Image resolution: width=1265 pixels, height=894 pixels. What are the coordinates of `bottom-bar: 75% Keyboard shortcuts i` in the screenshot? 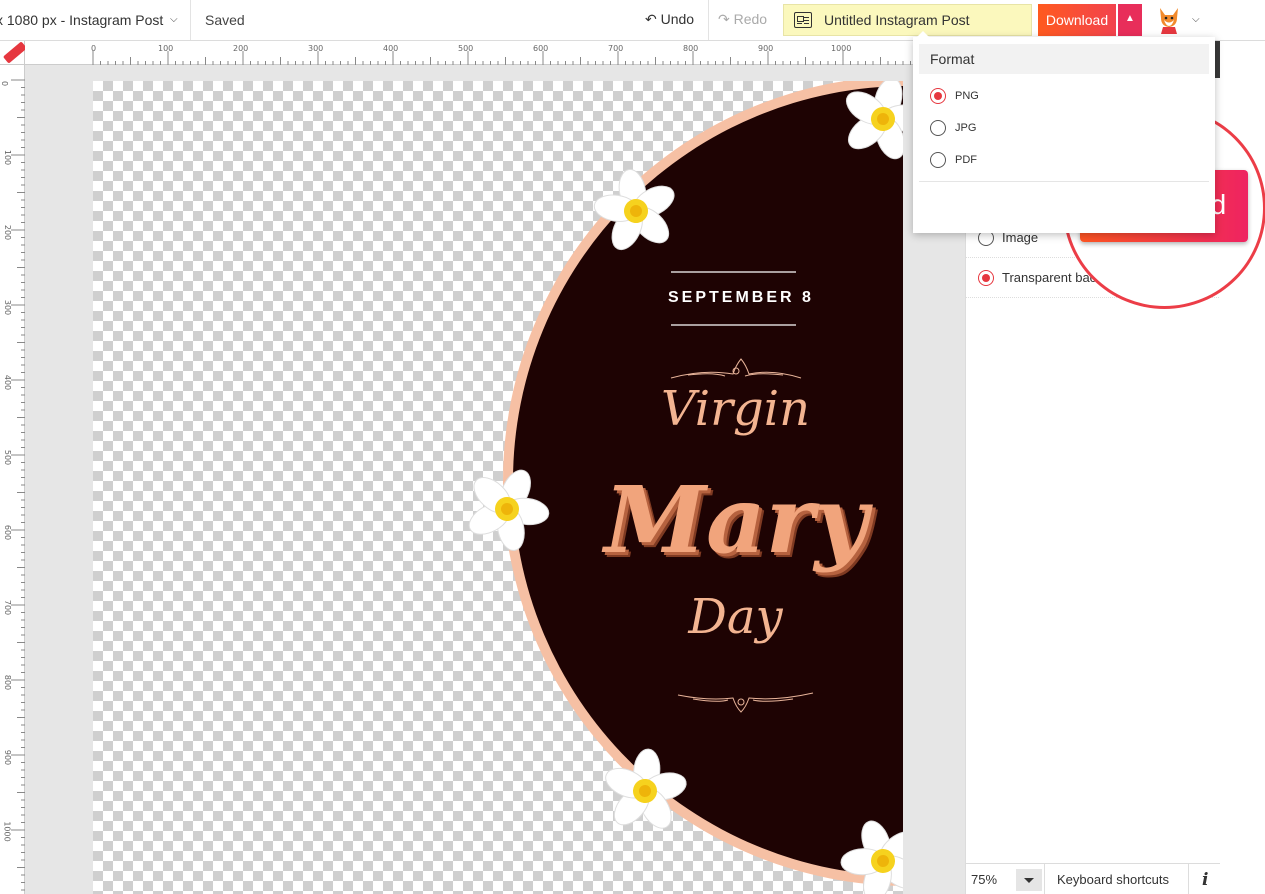 It's located at (1092, 878).